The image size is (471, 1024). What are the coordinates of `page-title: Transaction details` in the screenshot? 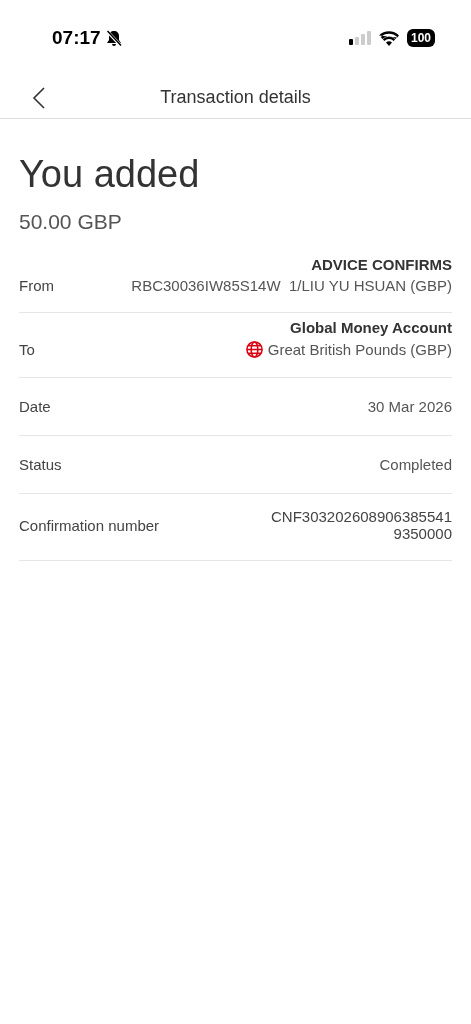 It's located at (235, 97).